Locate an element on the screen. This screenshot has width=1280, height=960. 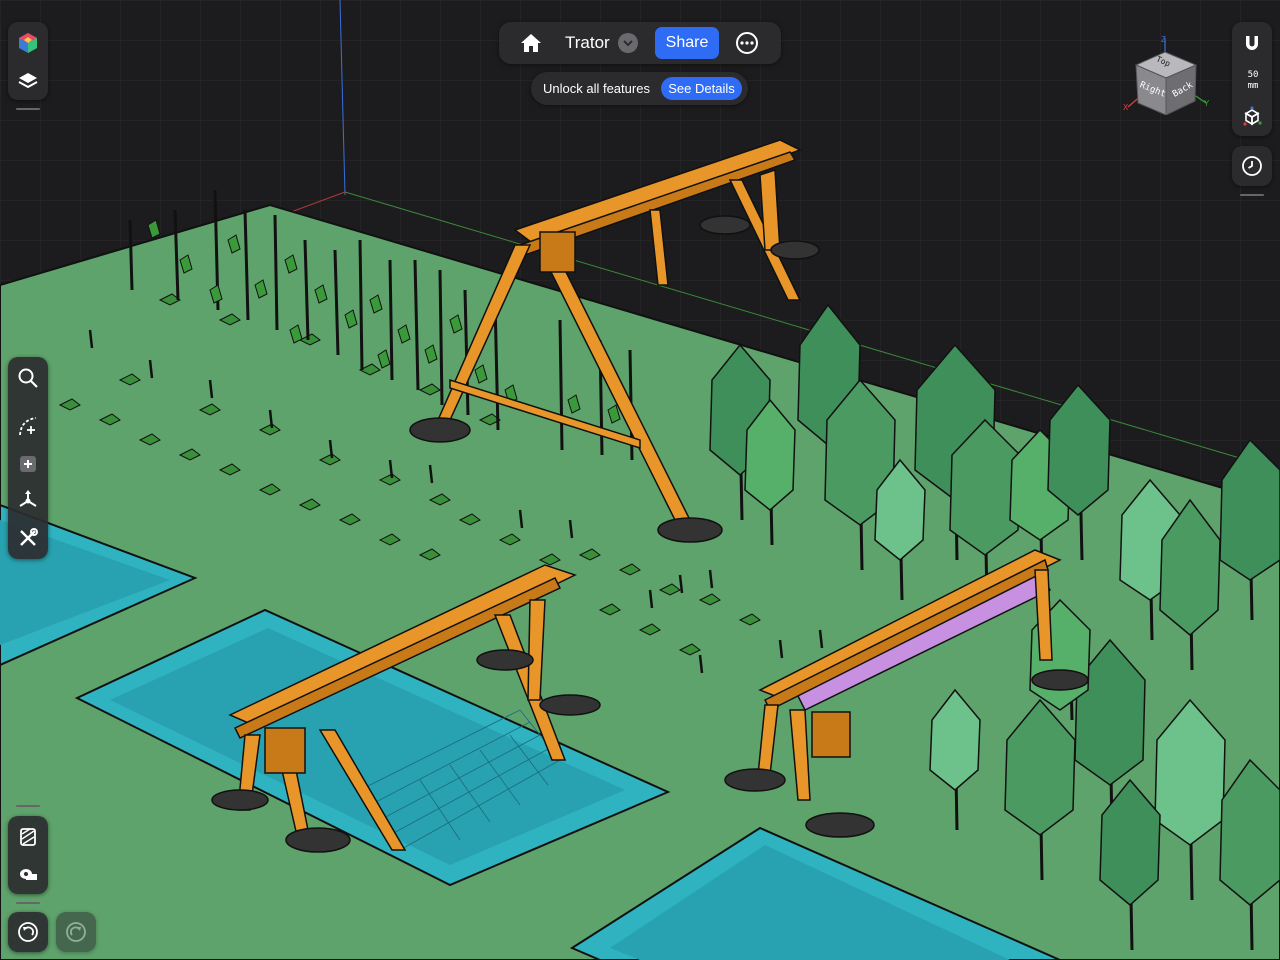
left-bottom-toolbar is located at coordinates (28, 855).